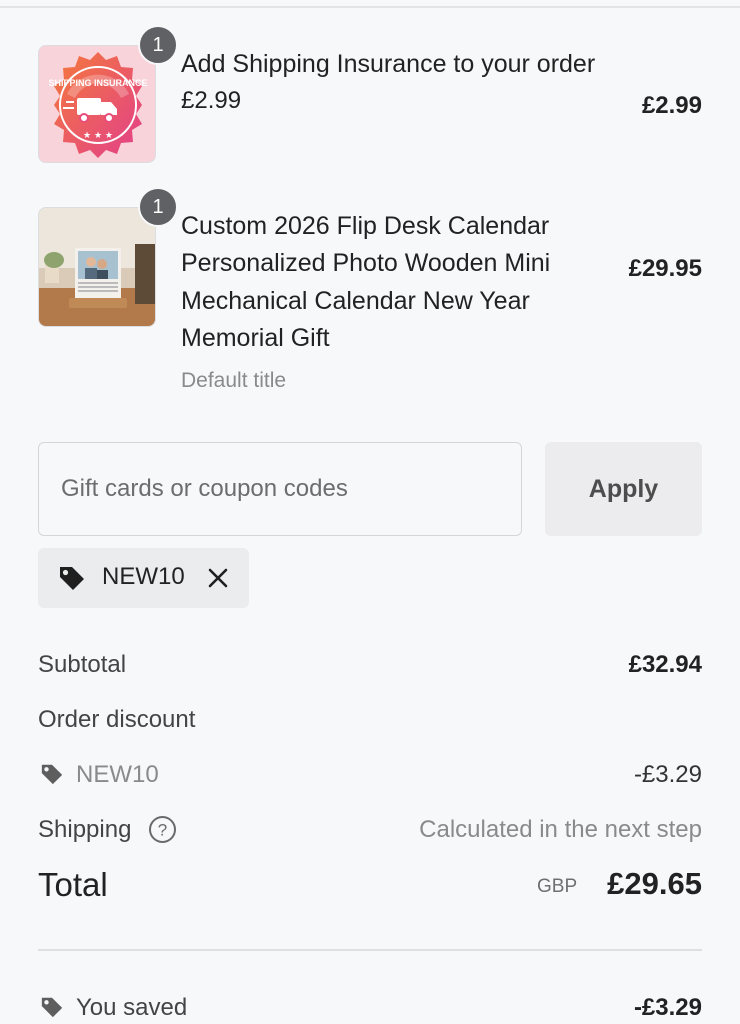  I want to click on total-value: £29.65, so click(654, 883).